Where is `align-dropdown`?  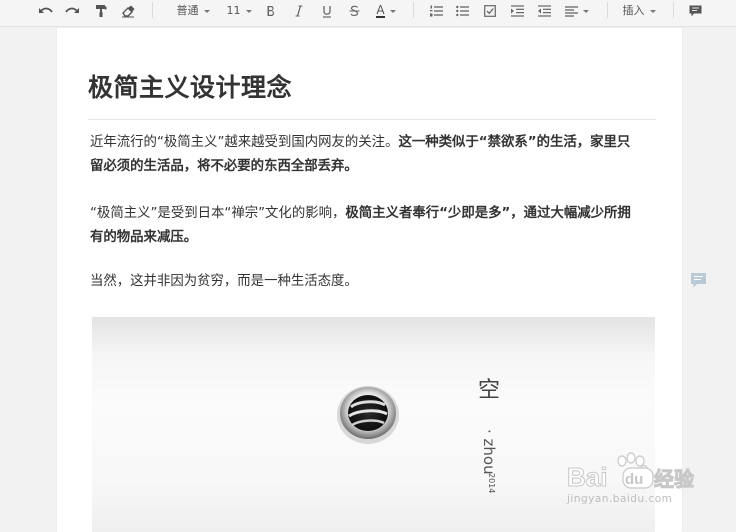 align-dropdown is located at coordinates (577, 11).